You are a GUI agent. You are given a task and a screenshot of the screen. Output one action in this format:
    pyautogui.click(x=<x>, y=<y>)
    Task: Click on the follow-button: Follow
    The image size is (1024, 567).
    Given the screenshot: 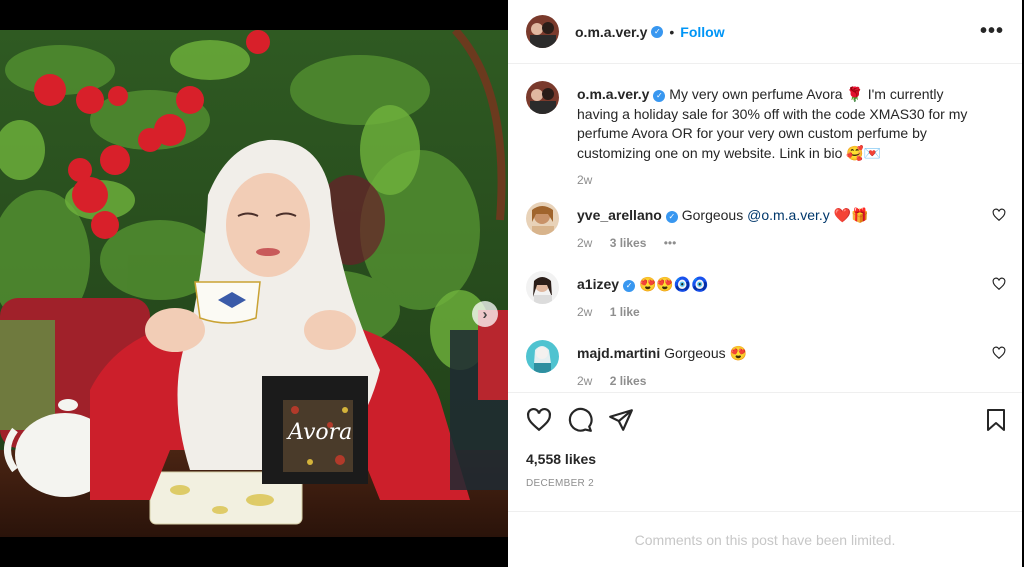 What is the action you would take?
    pyautogui.click(x=702, y=32)
    